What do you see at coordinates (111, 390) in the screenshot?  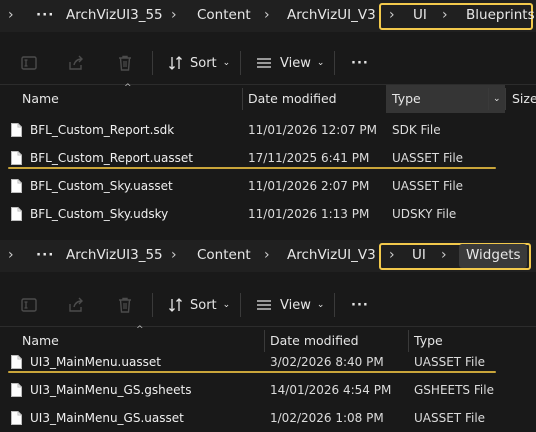 I see `file-name: UI3_MainMenu_GS.gsheets` at bounding box center [111, 390].